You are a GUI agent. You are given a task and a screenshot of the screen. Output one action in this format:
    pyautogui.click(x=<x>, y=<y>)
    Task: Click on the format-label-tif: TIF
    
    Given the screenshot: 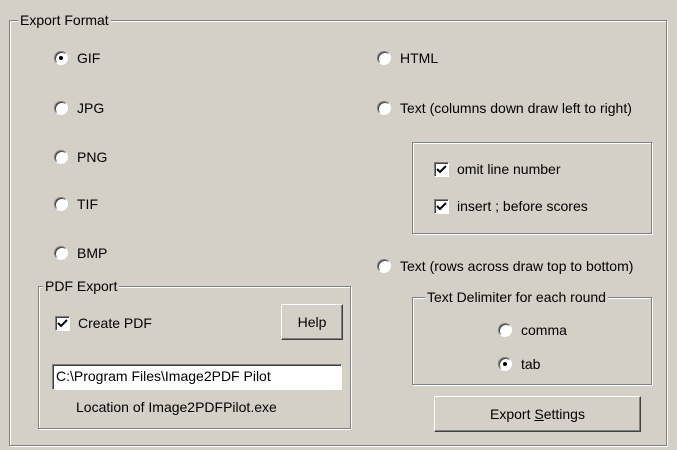 What is the action you would take?
    pyautogui.click(x=87, y=204)
    